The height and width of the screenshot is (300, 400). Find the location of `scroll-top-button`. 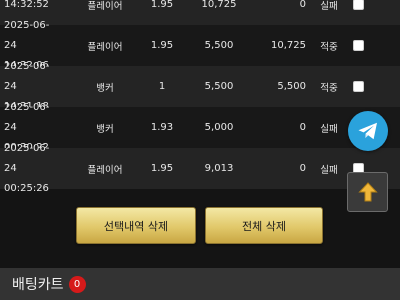

scroll-top-button is located at coordinates (367, 192).